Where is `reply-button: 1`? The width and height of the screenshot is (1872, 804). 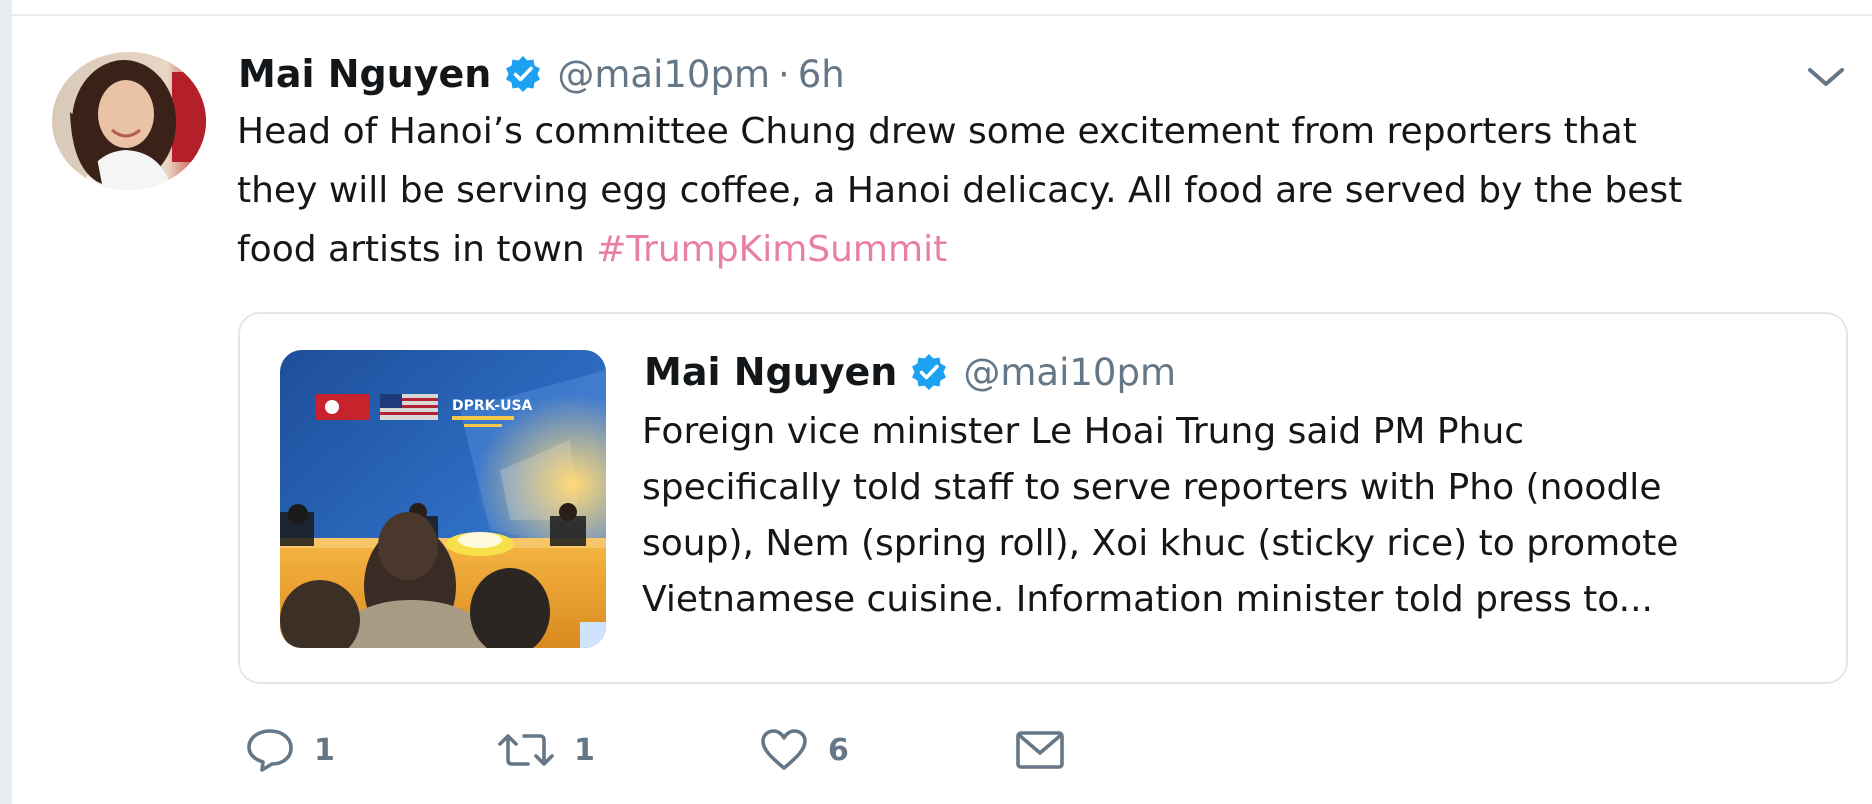 reply-button: 1 is located at coordinates (289, 750).